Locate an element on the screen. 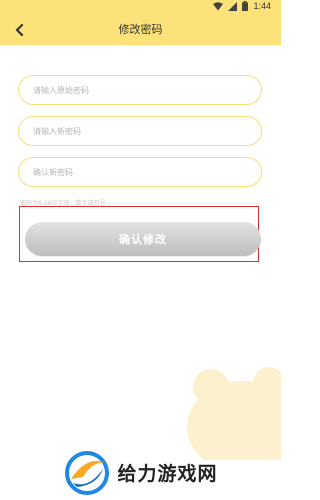 Image resolution: width=320 pixels, height=500 pixels. old-password-input is located at coordinates (140, 90).